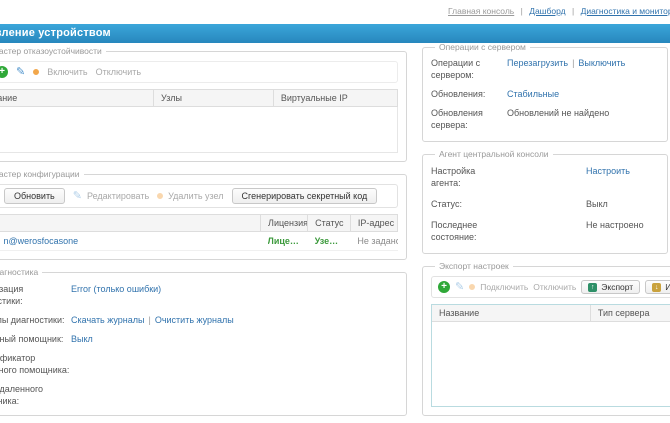 The image size is (670, 423). I want to click on node-name-link: n@werosfocasone, so click(41, 241).